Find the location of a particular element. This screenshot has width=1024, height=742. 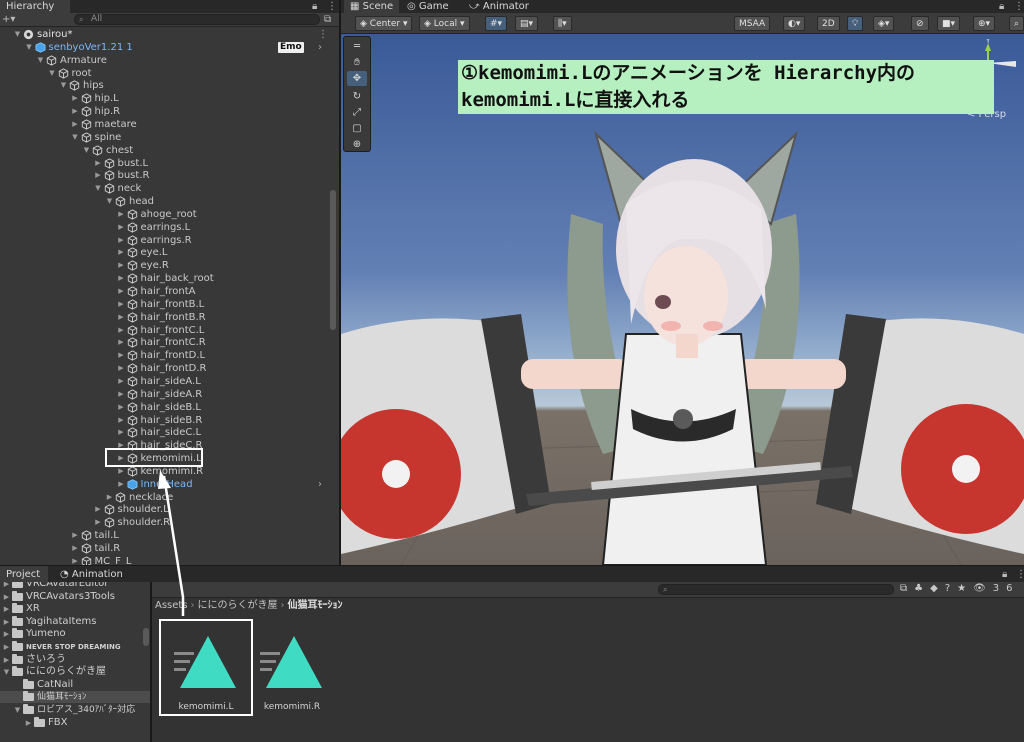

hierarchy-row: ▶ hair_frontD.R is located at coordinates (169, 368).